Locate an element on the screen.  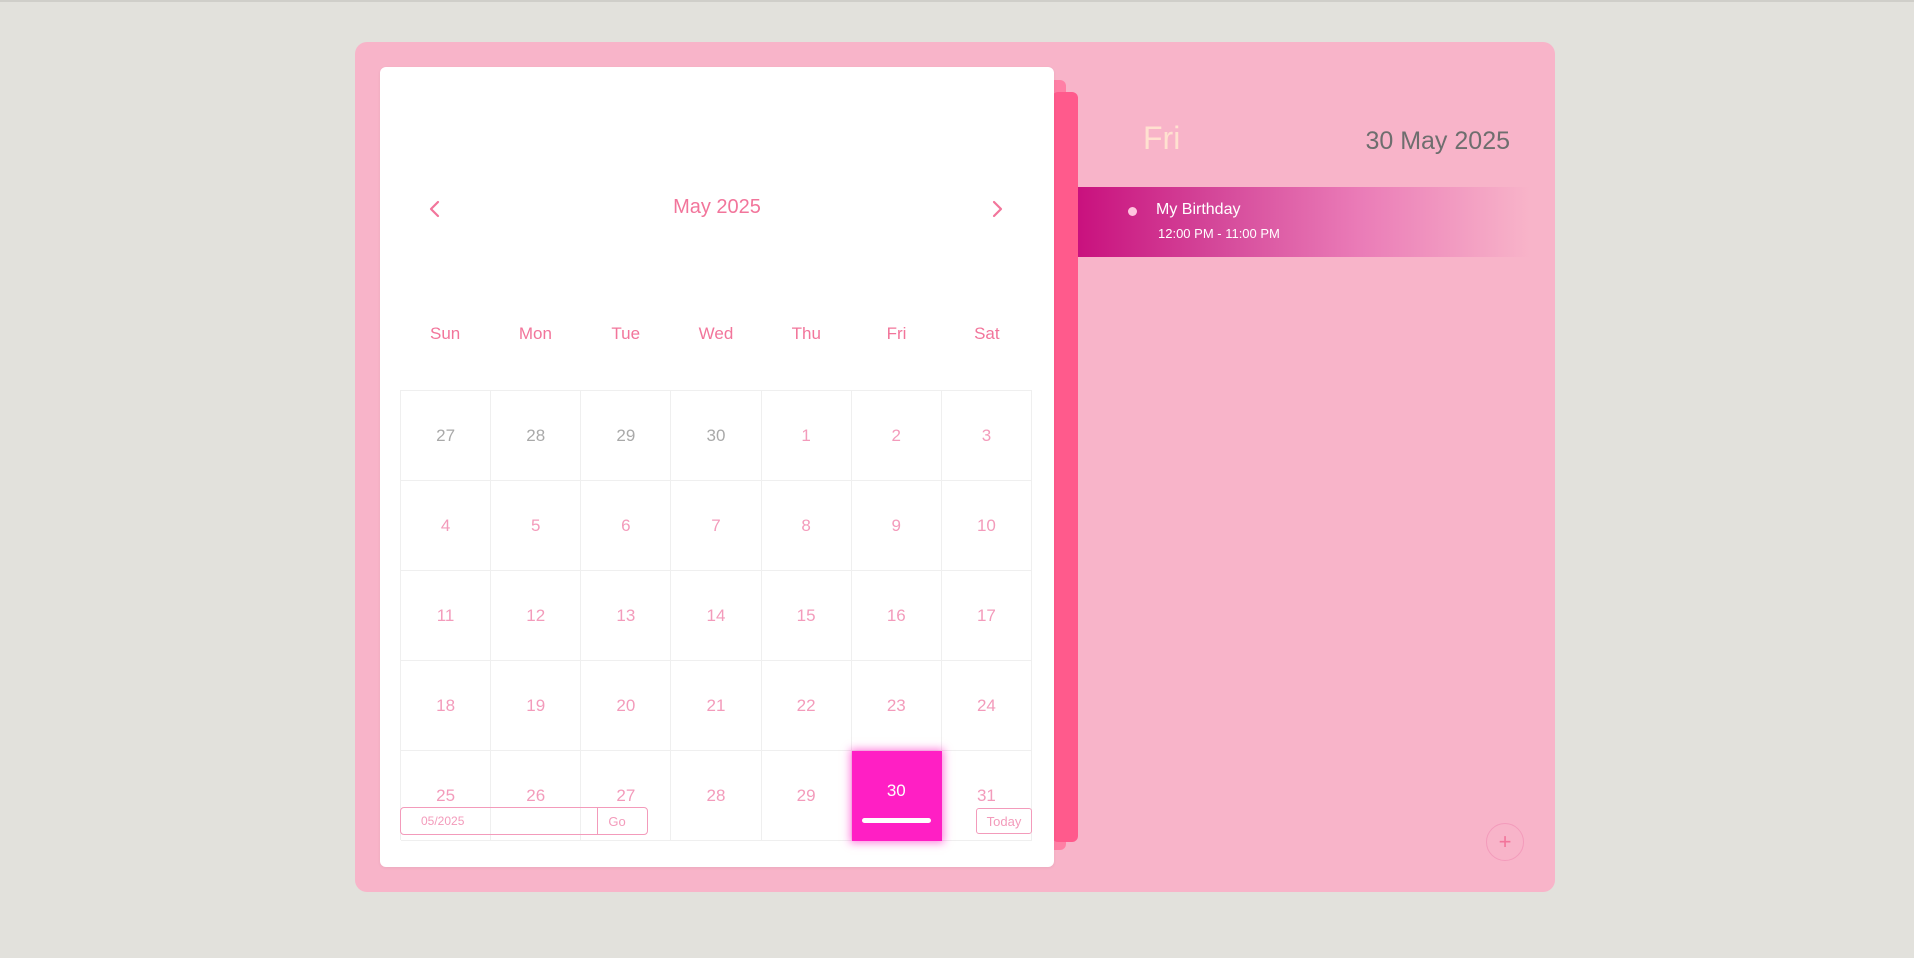
day-cell: 15 is located at coordinates (806, 616).